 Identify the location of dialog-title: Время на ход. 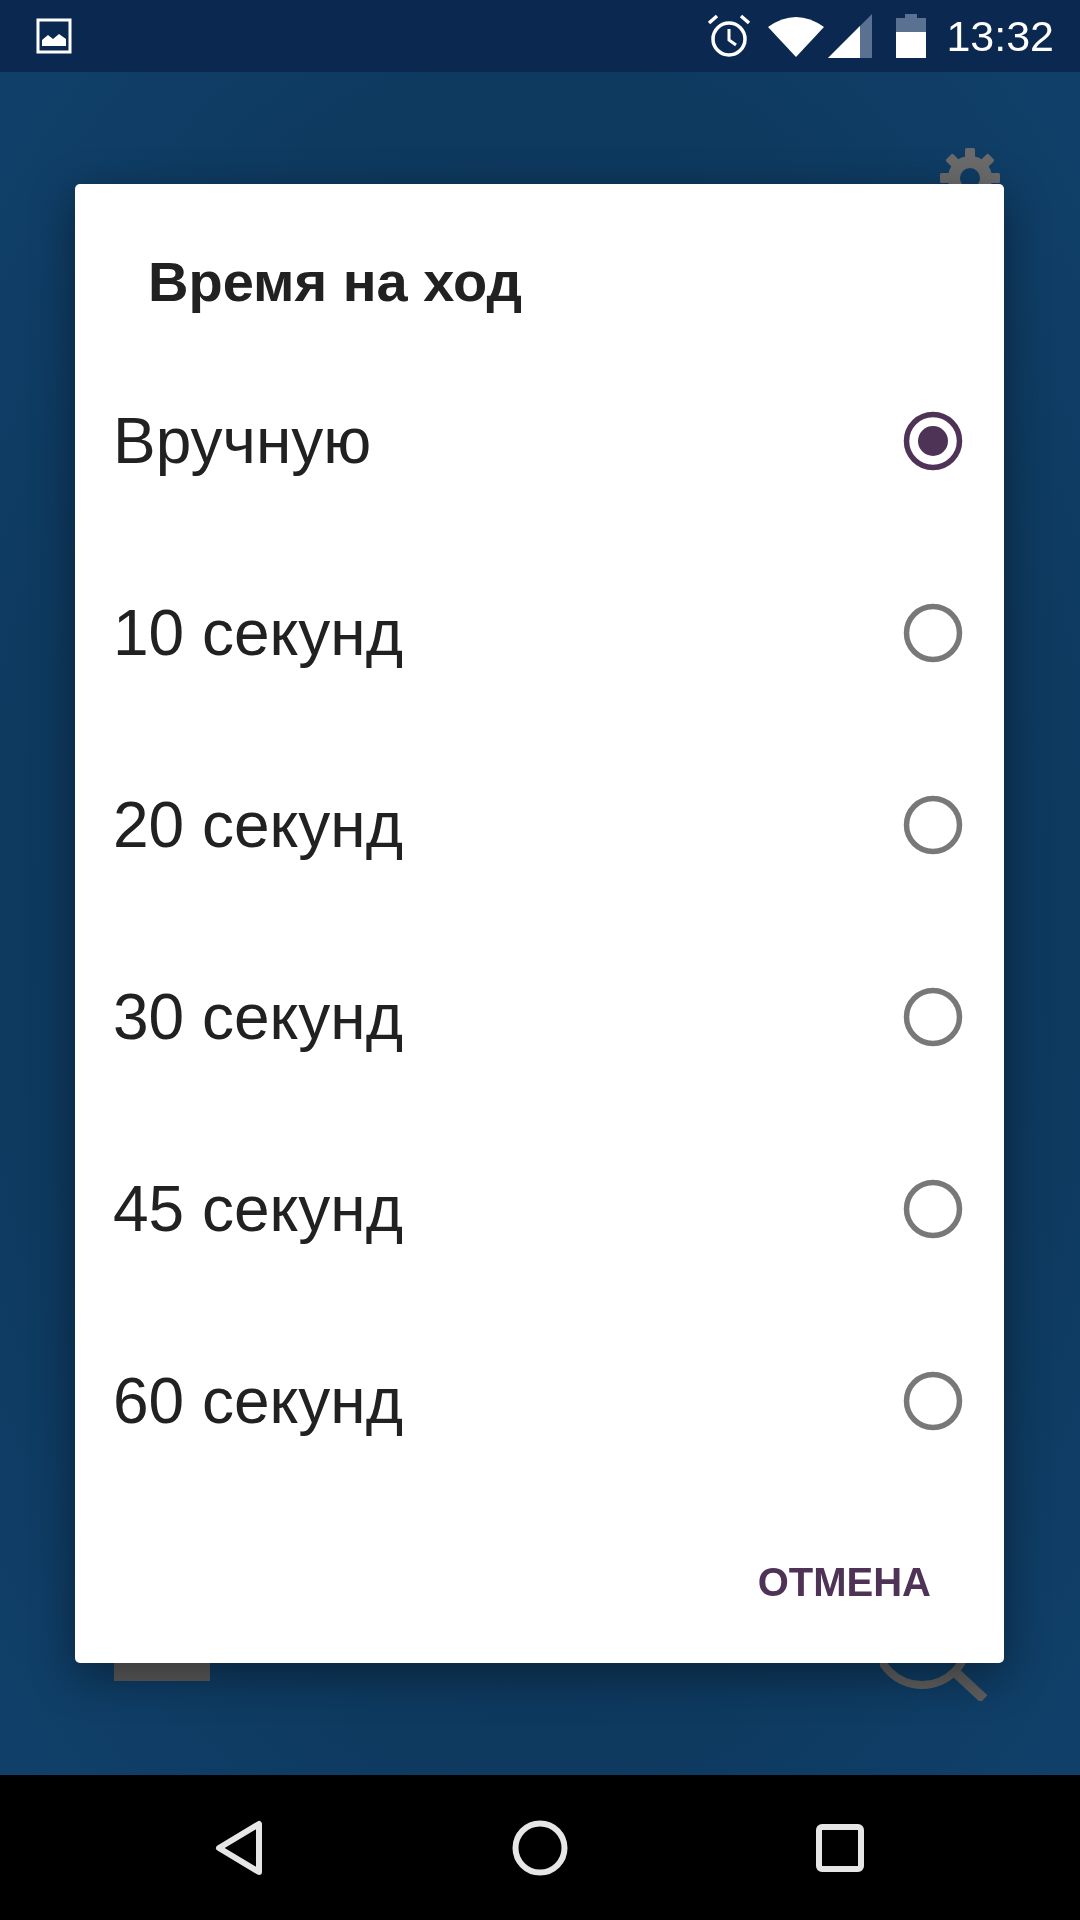
(335, 282).